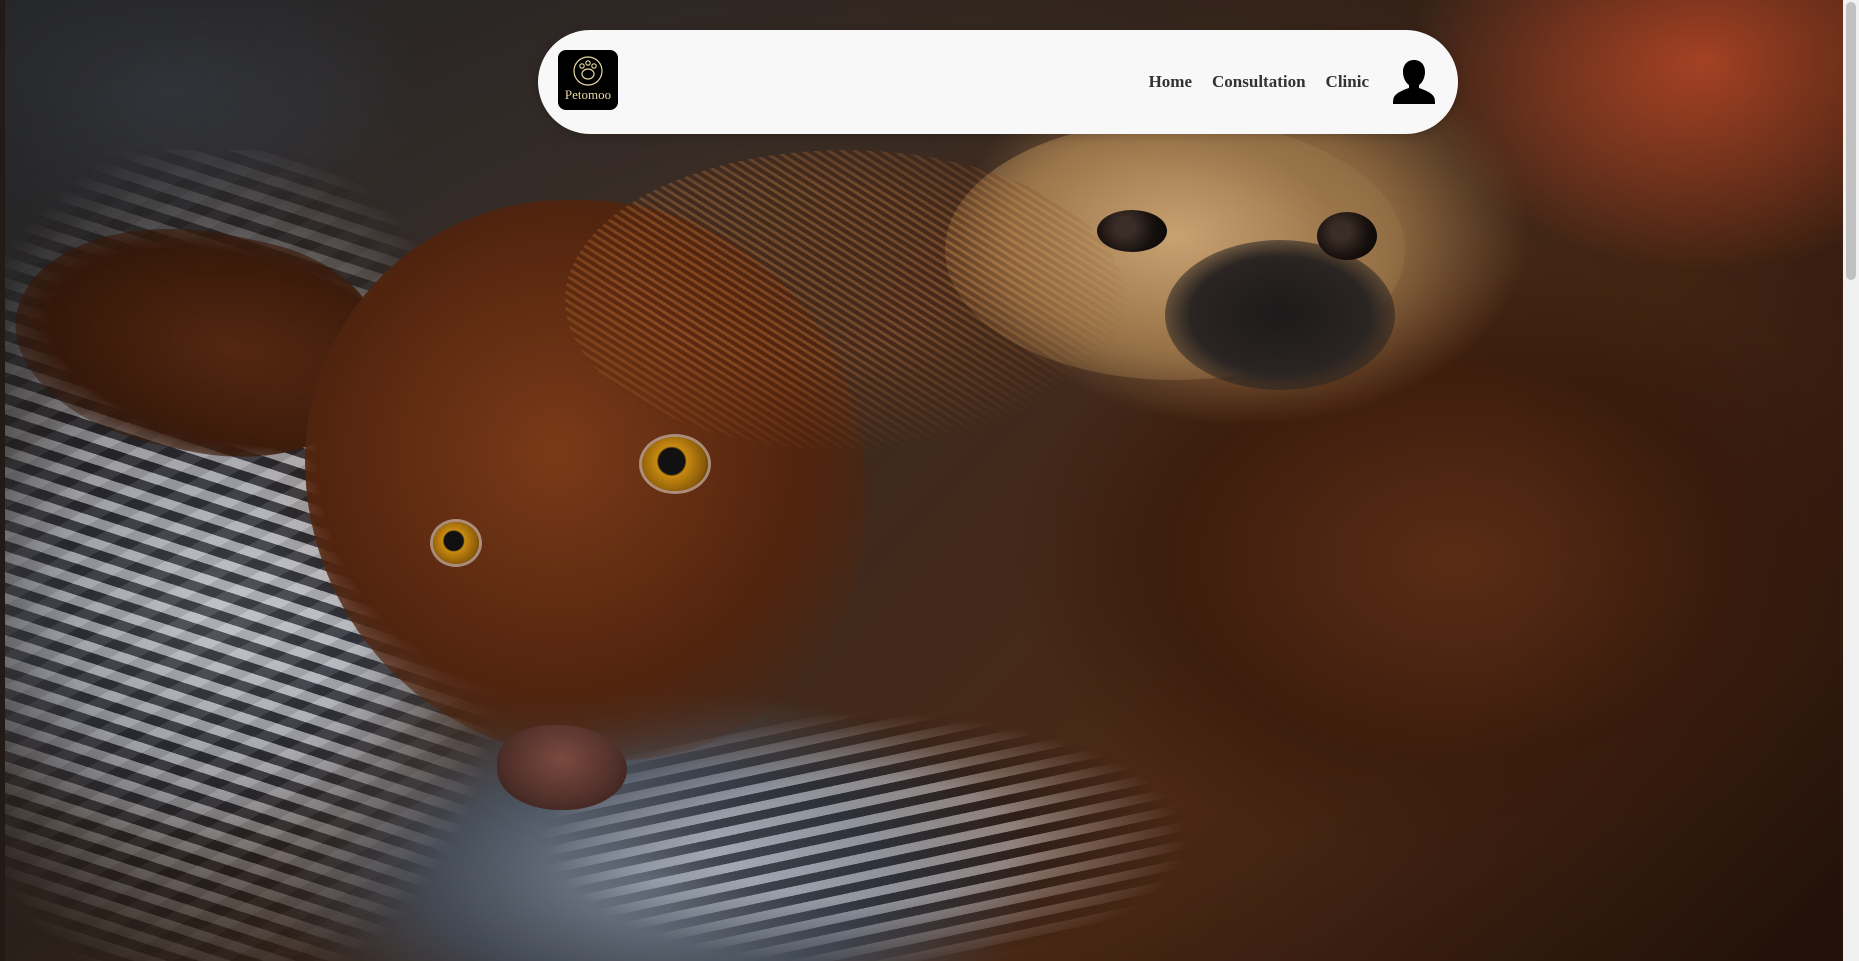  What do you see at coordinates (588, 94) in the screenshot?
I see `brand-name: Petomoo` at bounding box center [588, 94].